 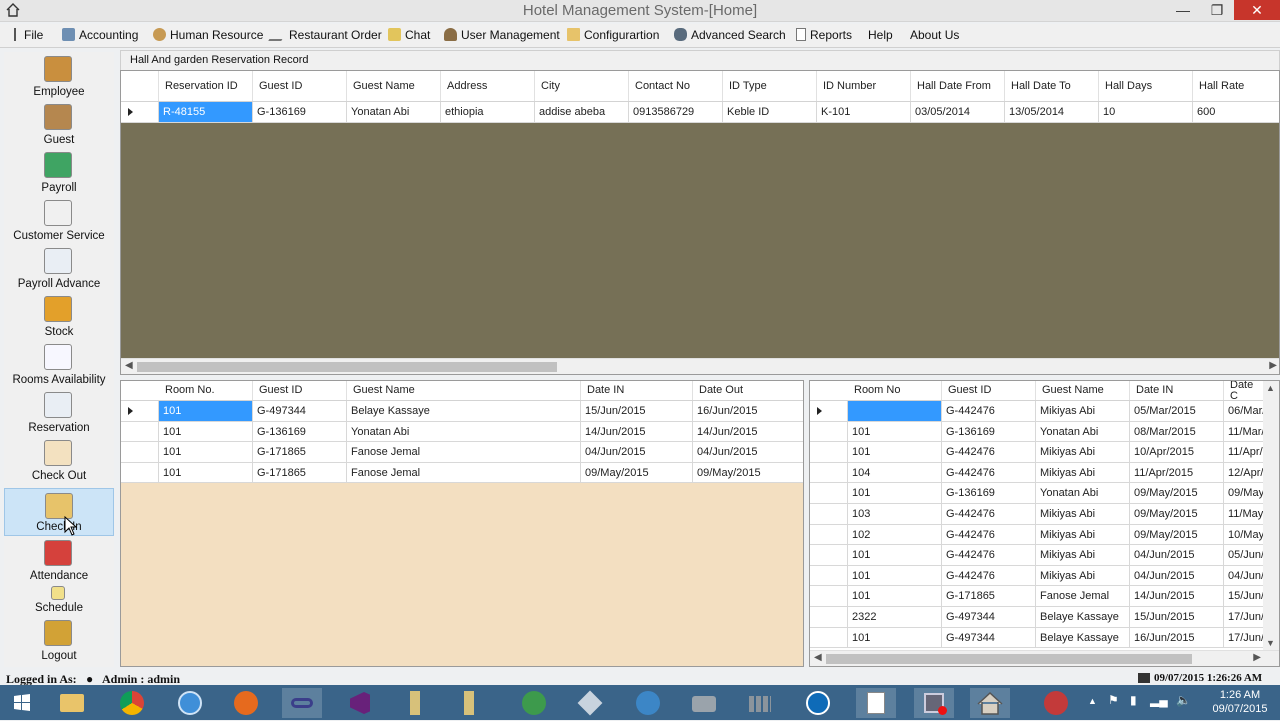 I want to click on taskbar-cube, so click(x=590, y=703).